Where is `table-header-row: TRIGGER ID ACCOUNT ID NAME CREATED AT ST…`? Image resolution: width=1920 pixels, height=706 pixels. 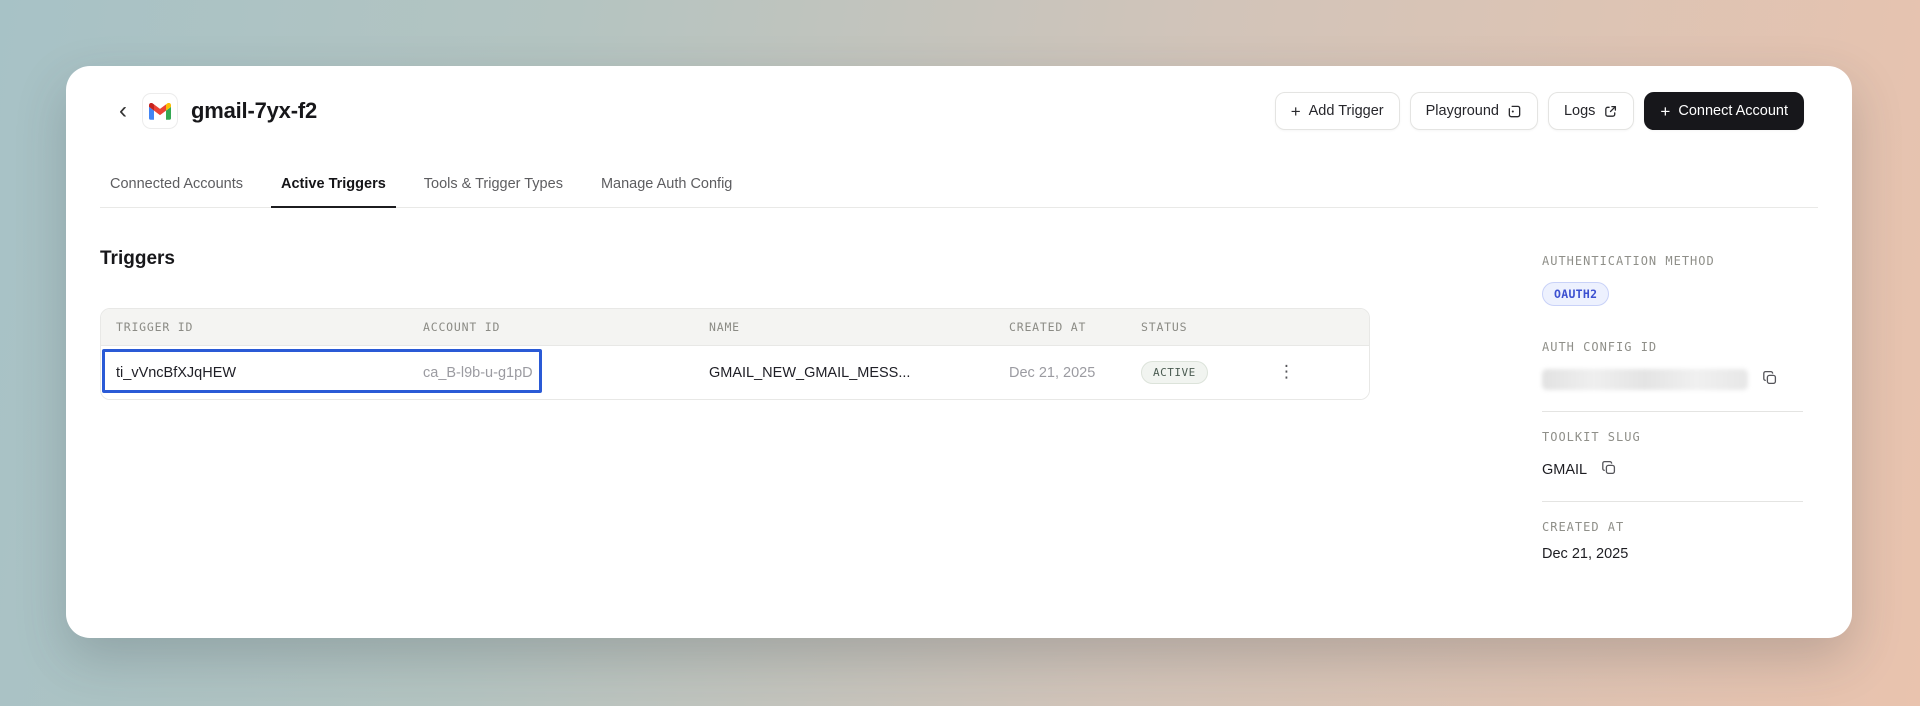
table-header-row: TRIGGER ID ACCOUNT ID NAME CREATED AT ST… is located at coordinates (735, 327).